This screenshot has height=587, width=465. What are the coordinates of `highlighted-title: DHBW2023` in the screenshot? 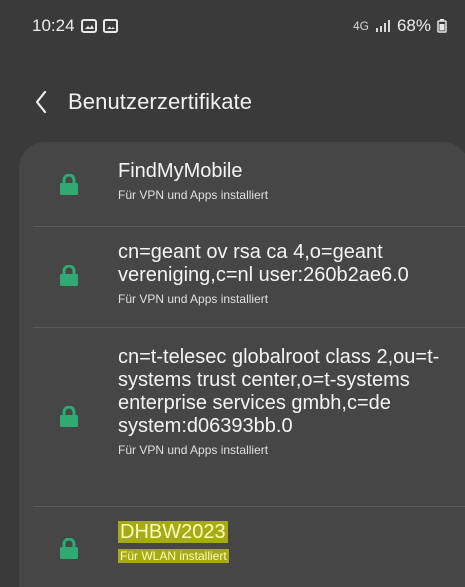 It's located at (173, 532).